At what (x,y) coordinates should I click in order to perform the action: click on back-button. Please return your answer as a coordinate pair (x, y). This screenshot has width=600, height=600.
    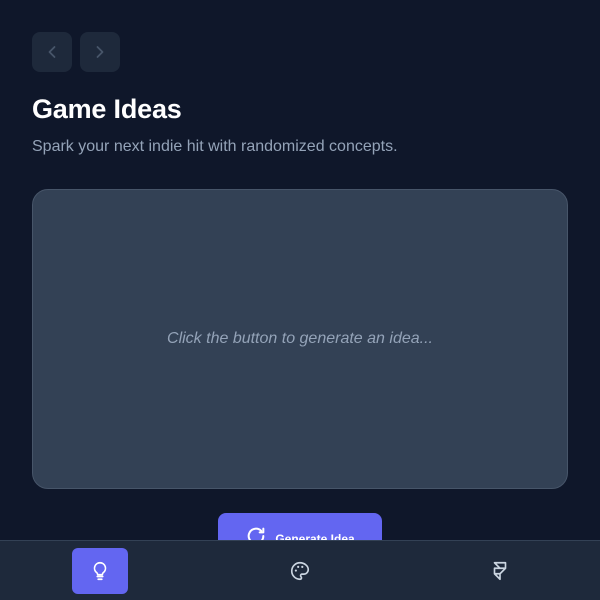
    Looking at the image, I should click on (52, 52).